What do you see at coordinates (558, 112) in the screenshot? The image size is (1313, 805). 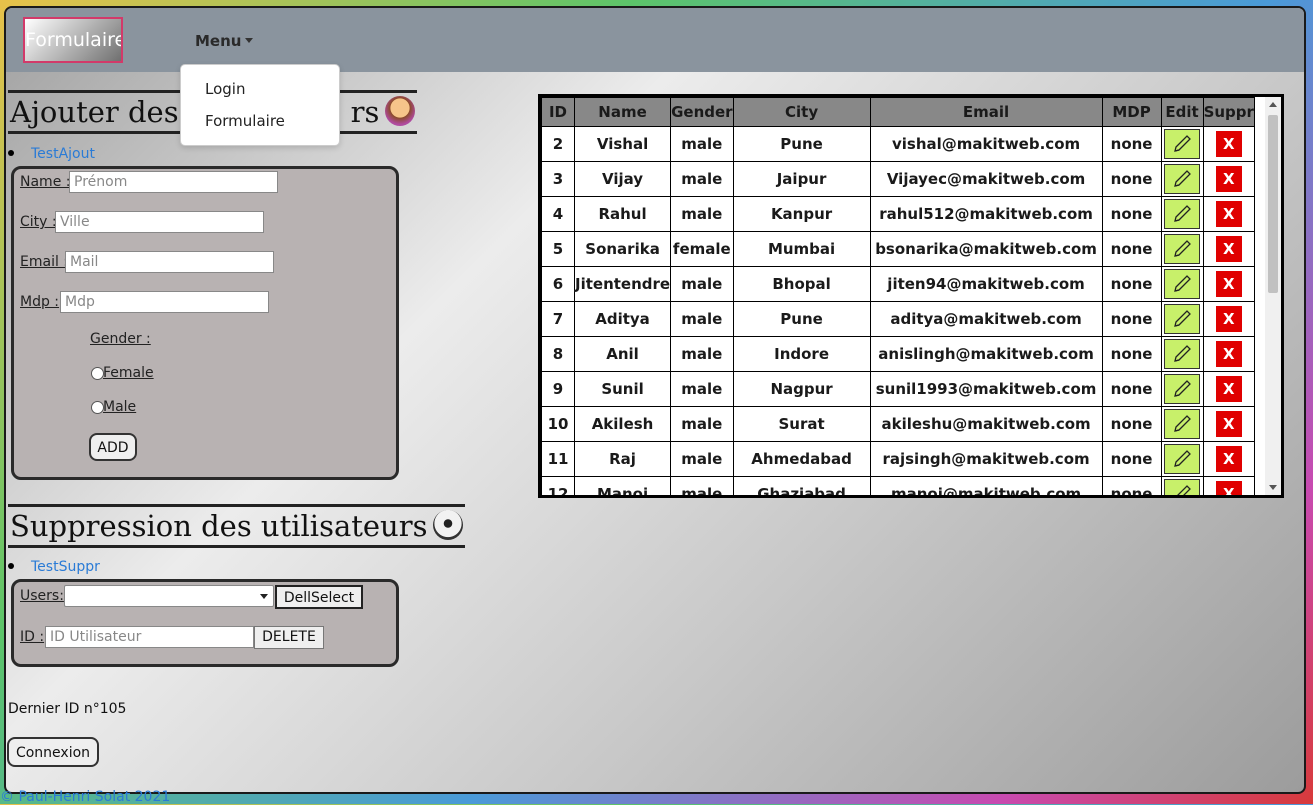 I see `th-id: ID` at bounding box center [558, 112].